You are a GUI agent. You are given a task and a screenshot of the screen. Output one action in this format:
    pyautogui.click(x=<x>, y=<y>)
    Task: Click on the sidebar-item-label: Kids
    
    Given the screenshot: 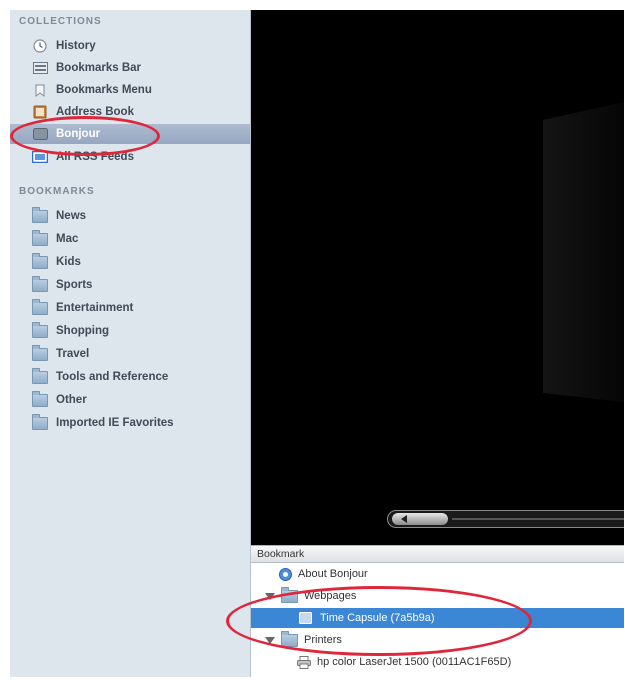 What is the action you would take?
    pyautogui.click(x=68, y=262)
    